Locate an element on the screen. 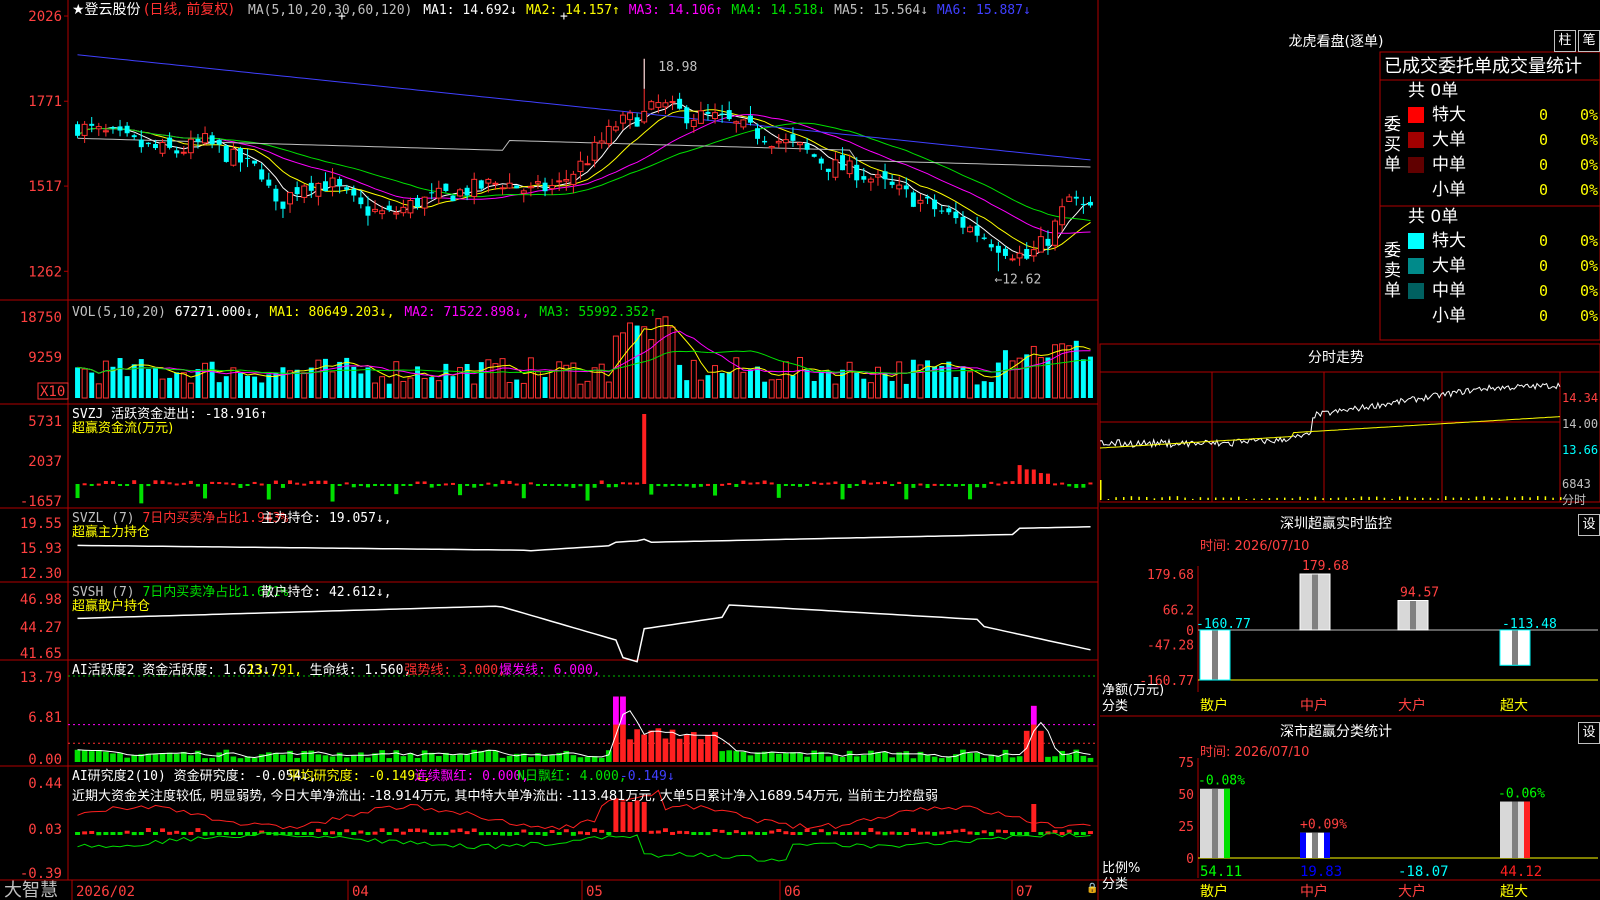 This screenshot has width=1600, height=900. lhb-sell-row-name: 大单 is located at coordinates (1449, 266).